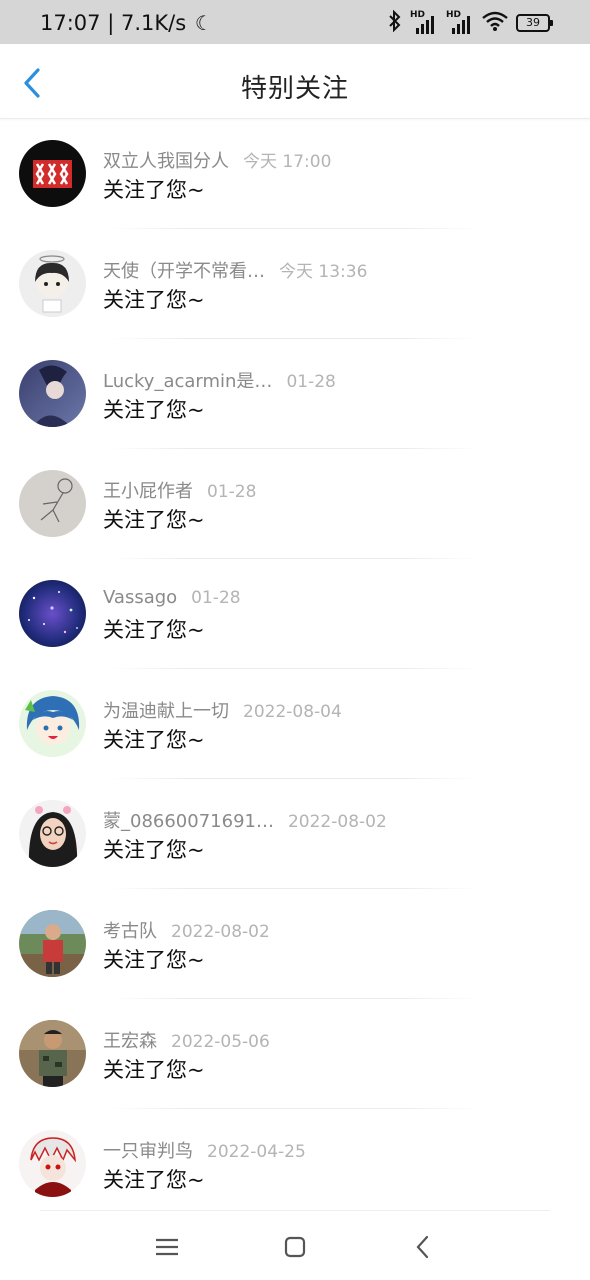  I want to click on item-header: Vassago 01-28, so click(172, 597).